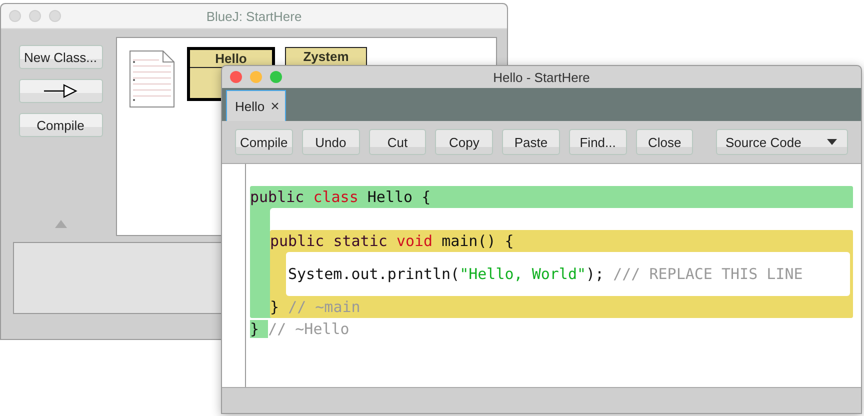 The image size is (864, 416). I want to click on window-title: Hello - StartHere, so click(541, 77).